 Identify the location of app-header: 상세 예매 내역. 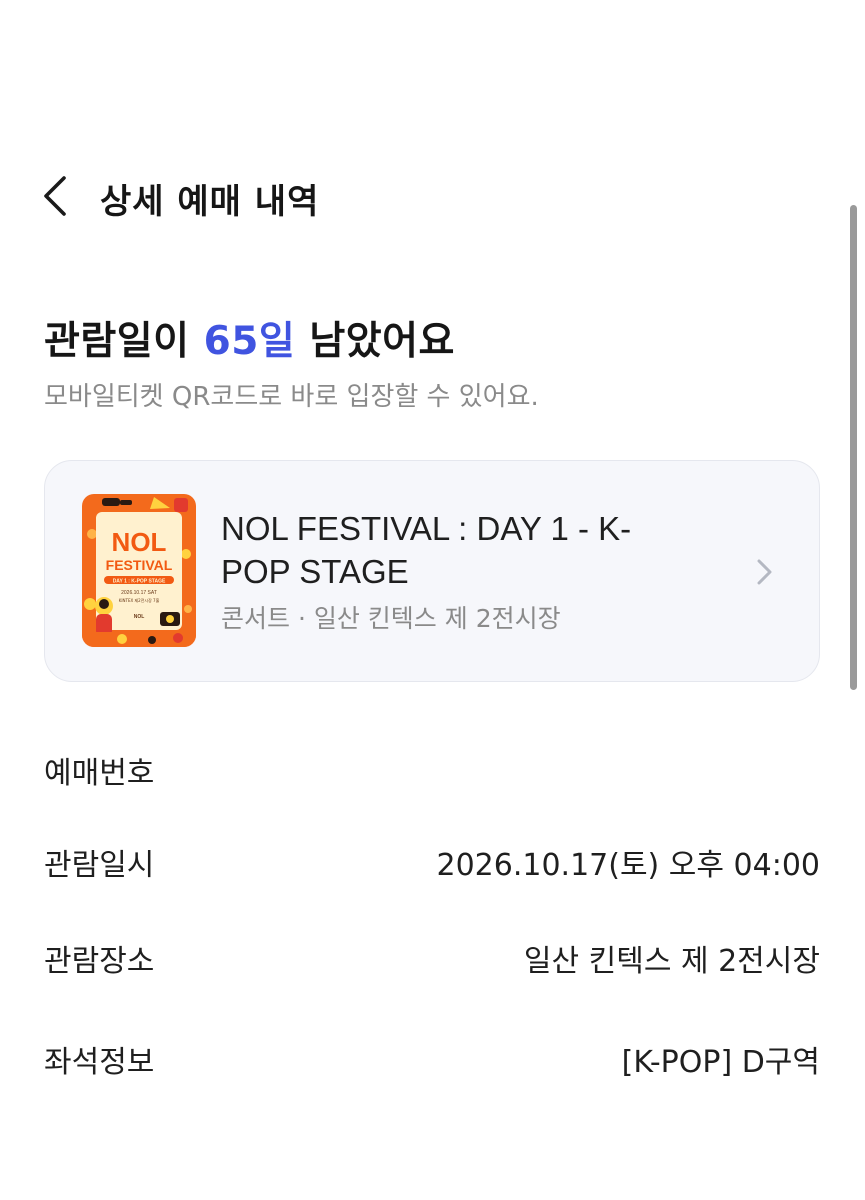
(432, 196).